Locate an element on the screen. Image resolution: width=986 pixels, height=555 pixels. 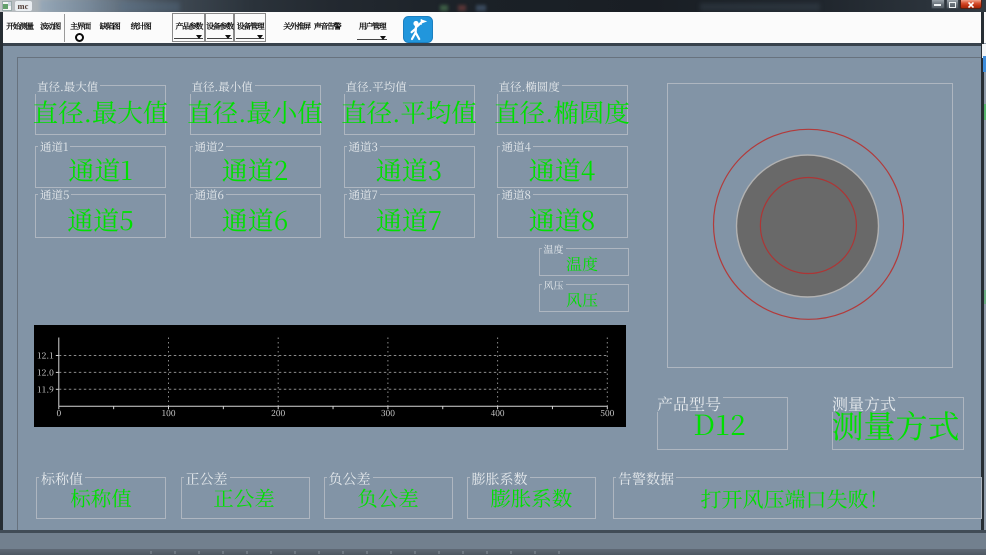
svg-text: 12.0 is located at coordinates (45, 372).